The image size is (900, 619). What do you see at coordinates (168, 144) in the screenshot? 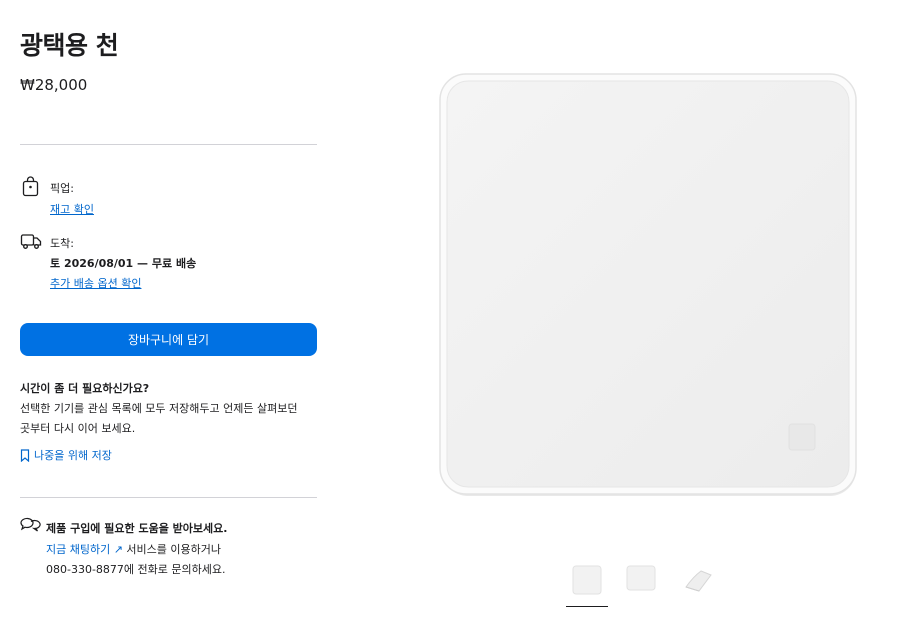
I see `divider-top` at bounding box center [168, 144].